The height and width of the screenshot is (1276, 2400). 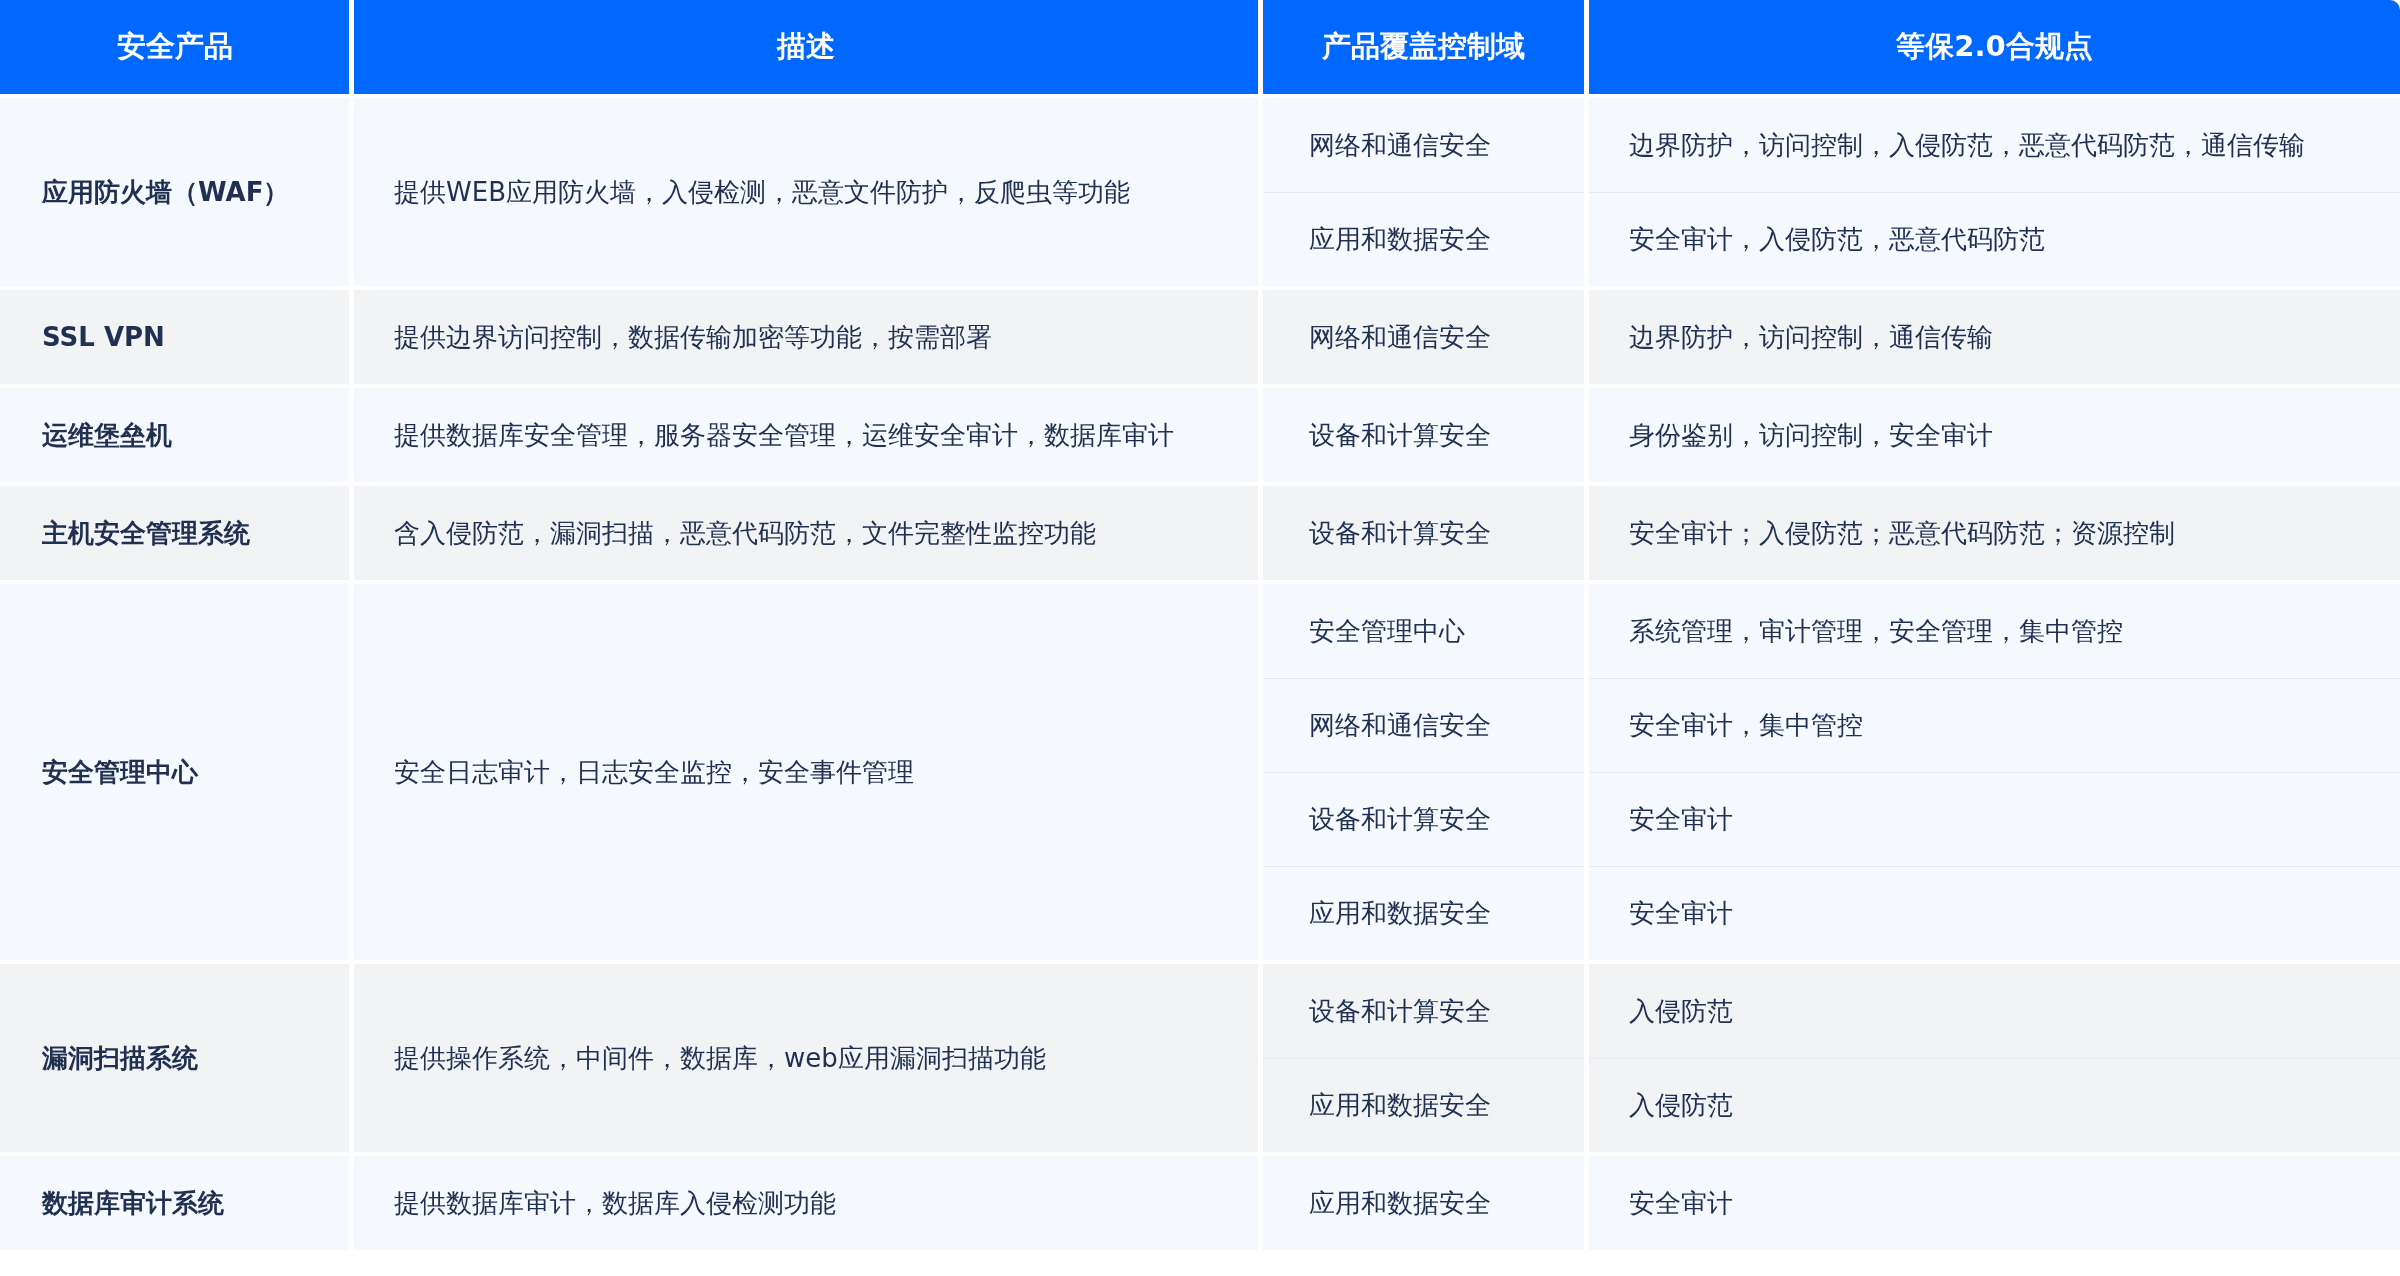 I want to click on column-header: 产品覆盖控制域, so click(x=1423, y=47).